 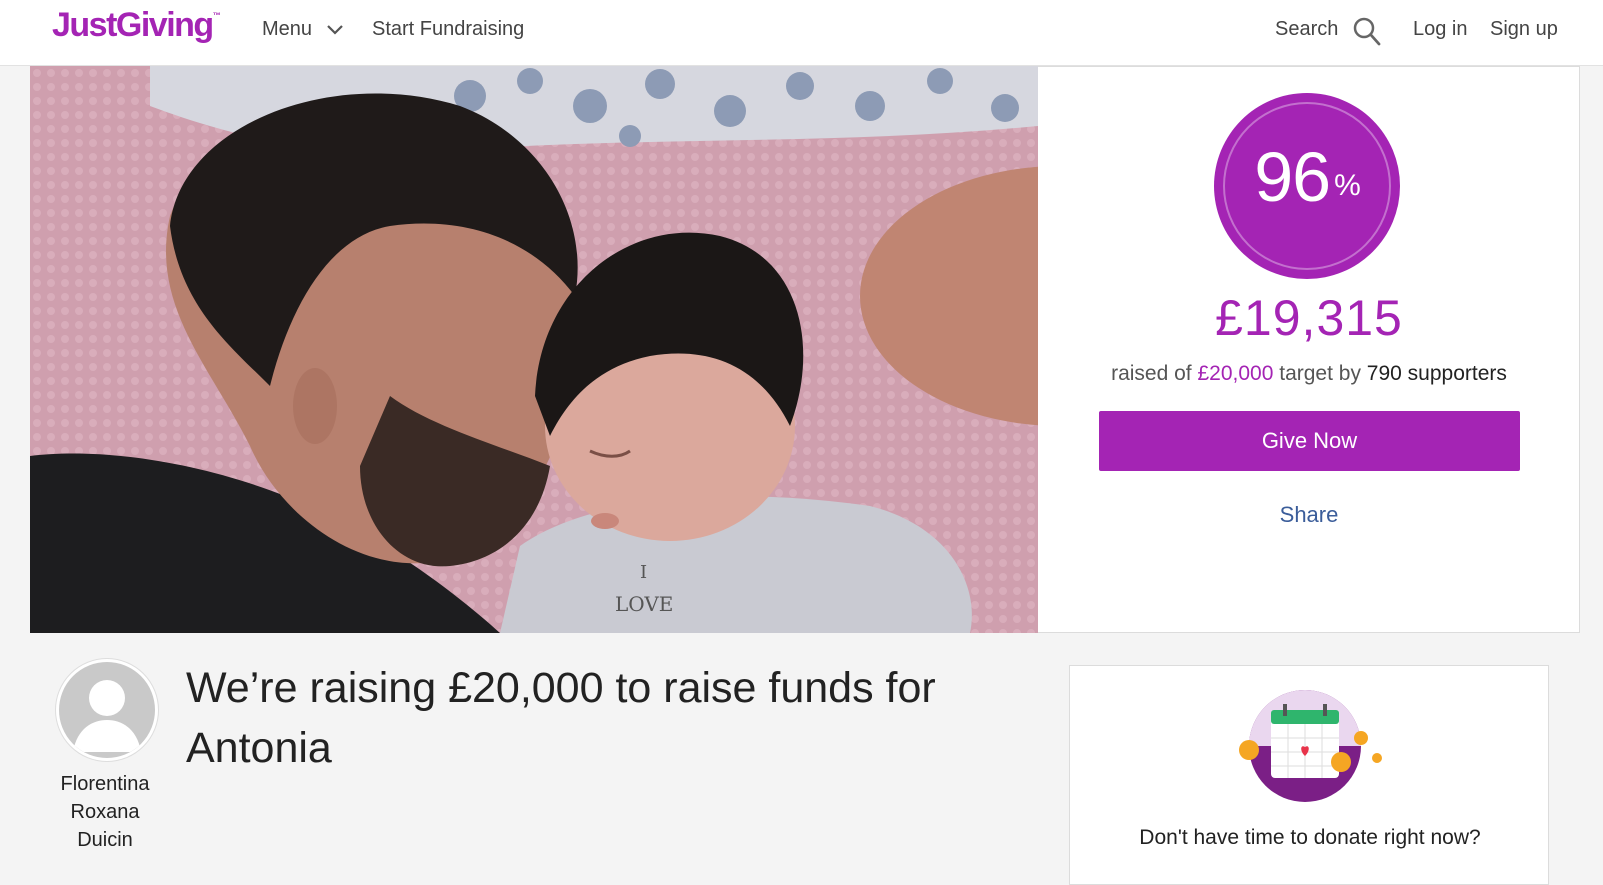 What do you see at coordinates (334, 29) in the screenshot?
I see `chevron-down-icon` at bounding box center [334, 29].